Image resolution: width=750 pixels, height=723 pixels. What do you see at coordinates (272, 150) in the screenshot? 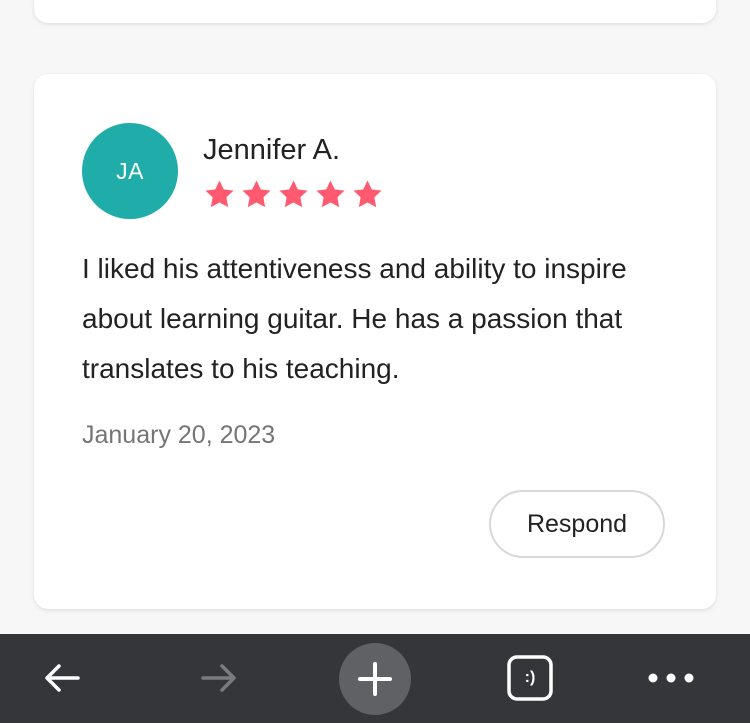
I see `reviewer-name: Jennifer A.` at bounding box center [272, 150].